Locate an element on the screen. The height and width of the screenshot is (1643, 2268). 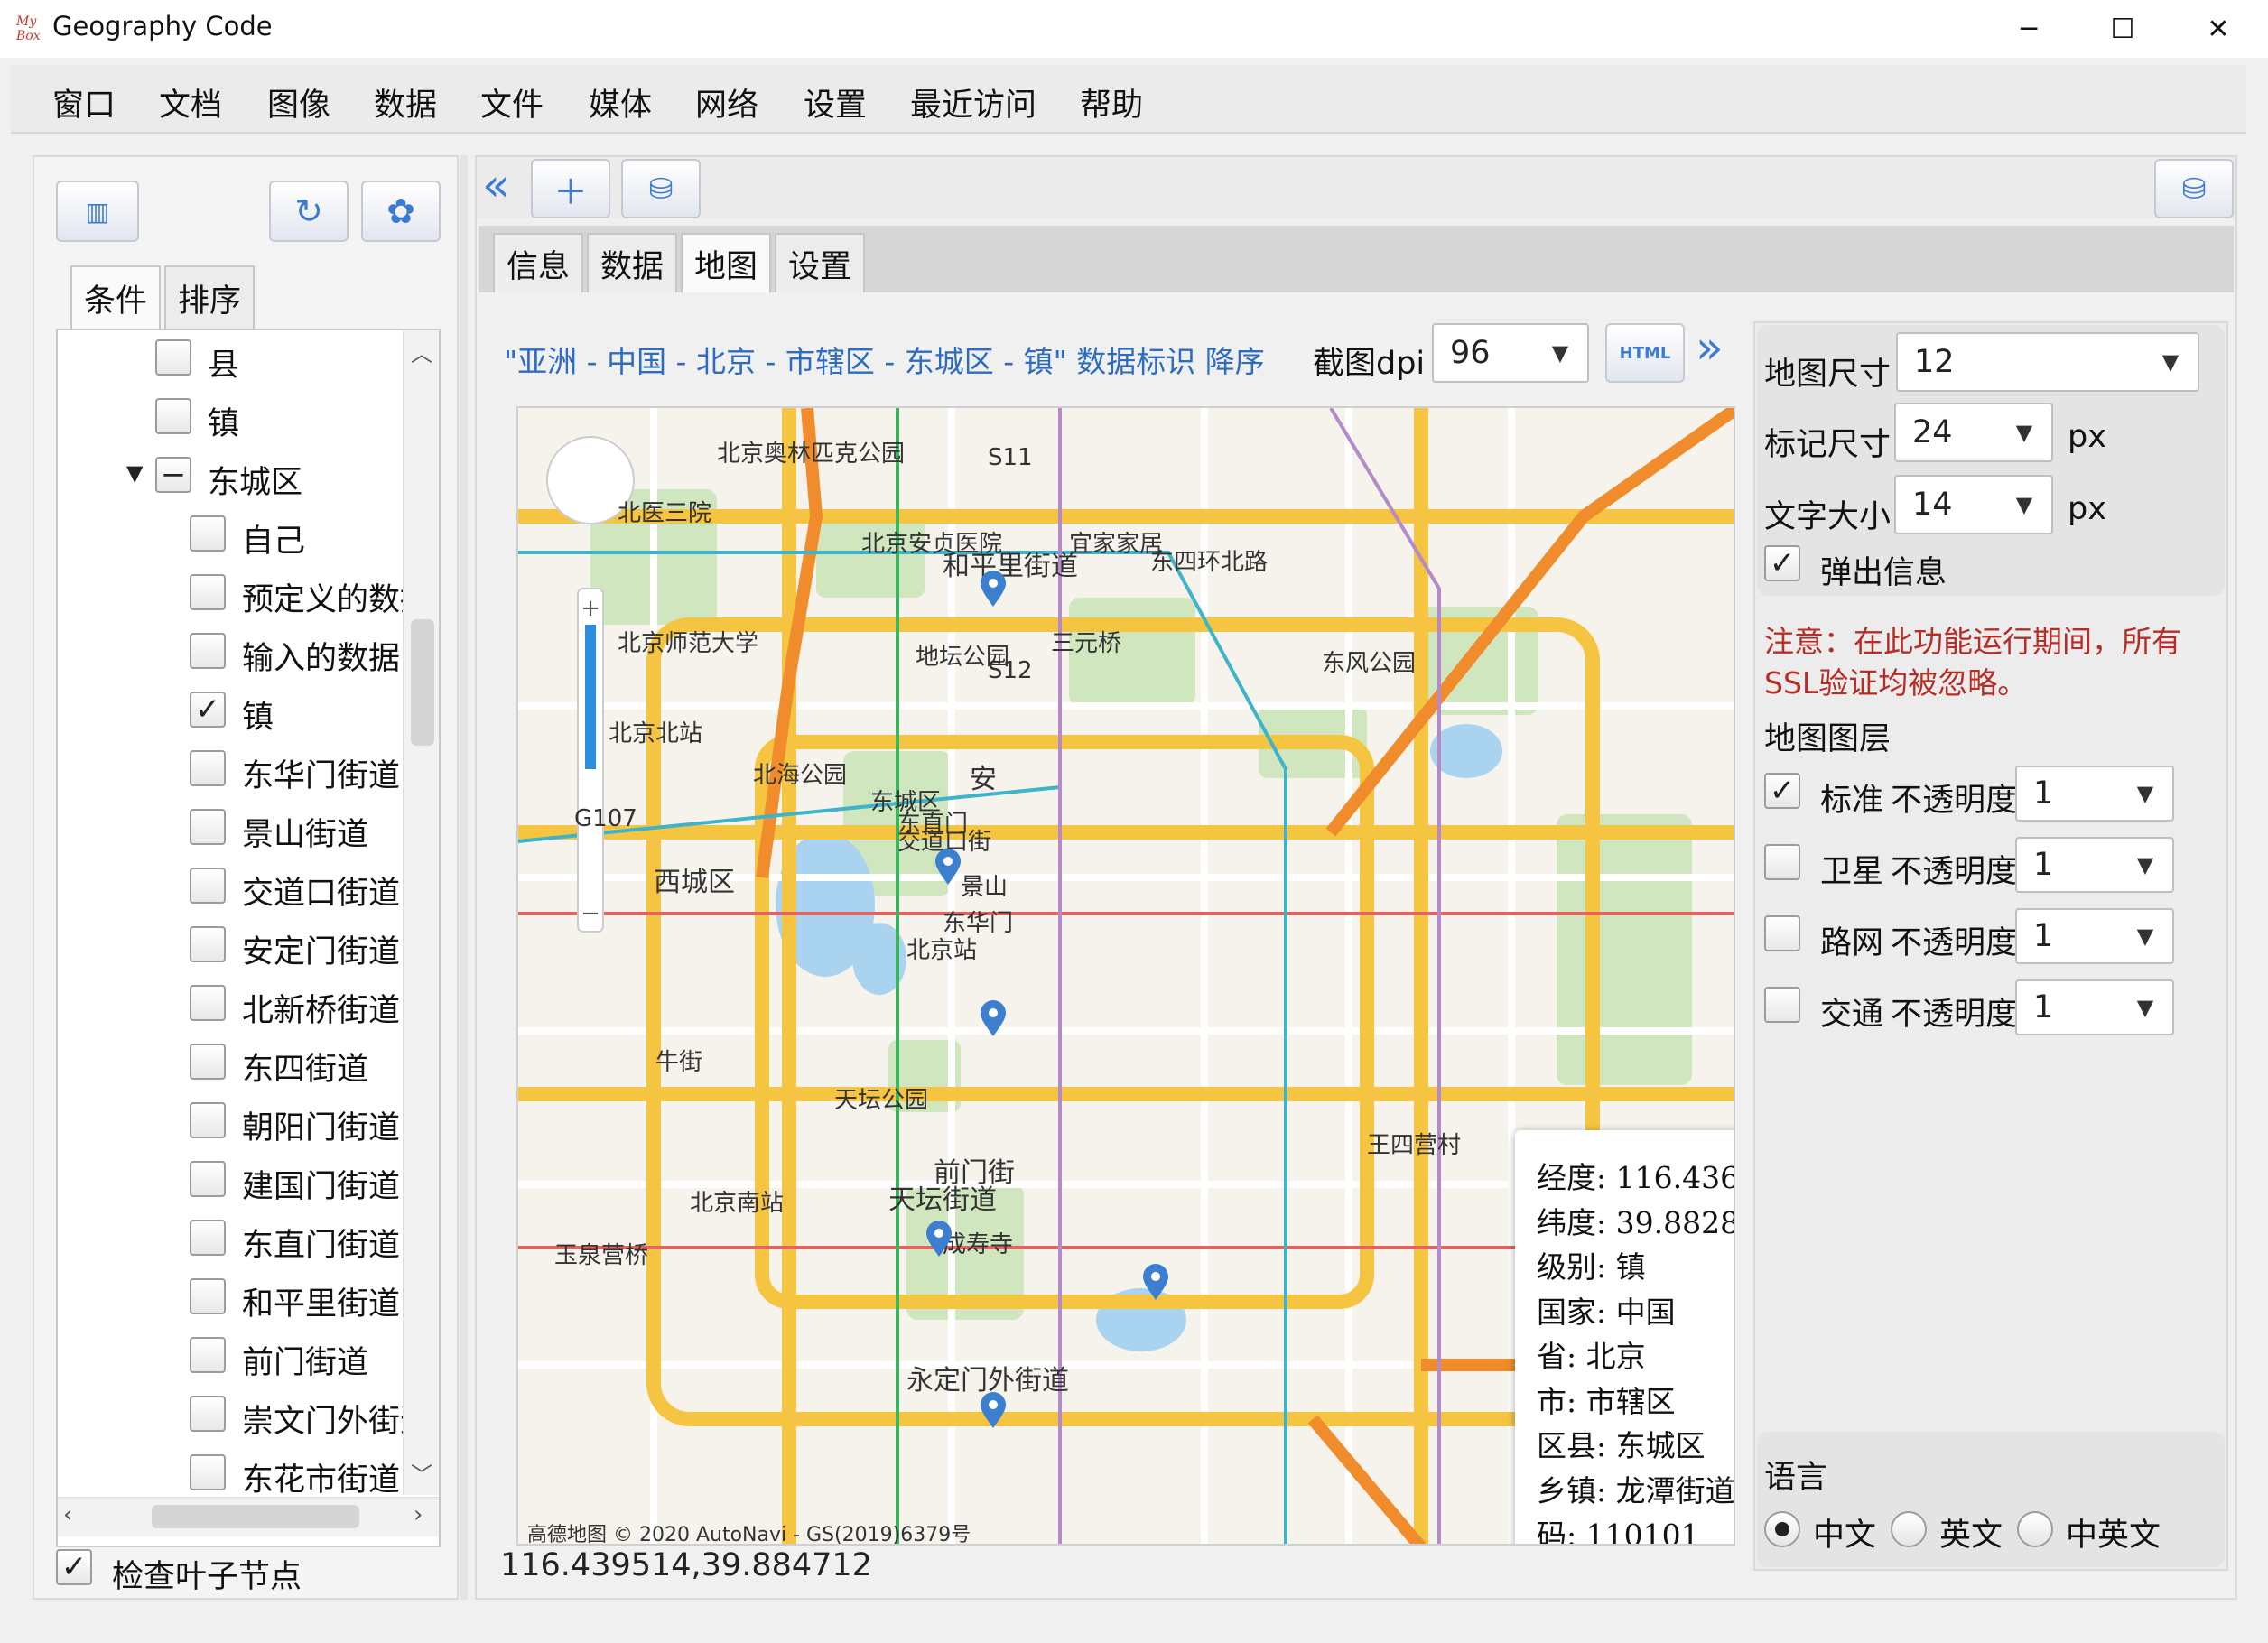
tree-item: 建国门街道 is located at coordinates (229, 1179).